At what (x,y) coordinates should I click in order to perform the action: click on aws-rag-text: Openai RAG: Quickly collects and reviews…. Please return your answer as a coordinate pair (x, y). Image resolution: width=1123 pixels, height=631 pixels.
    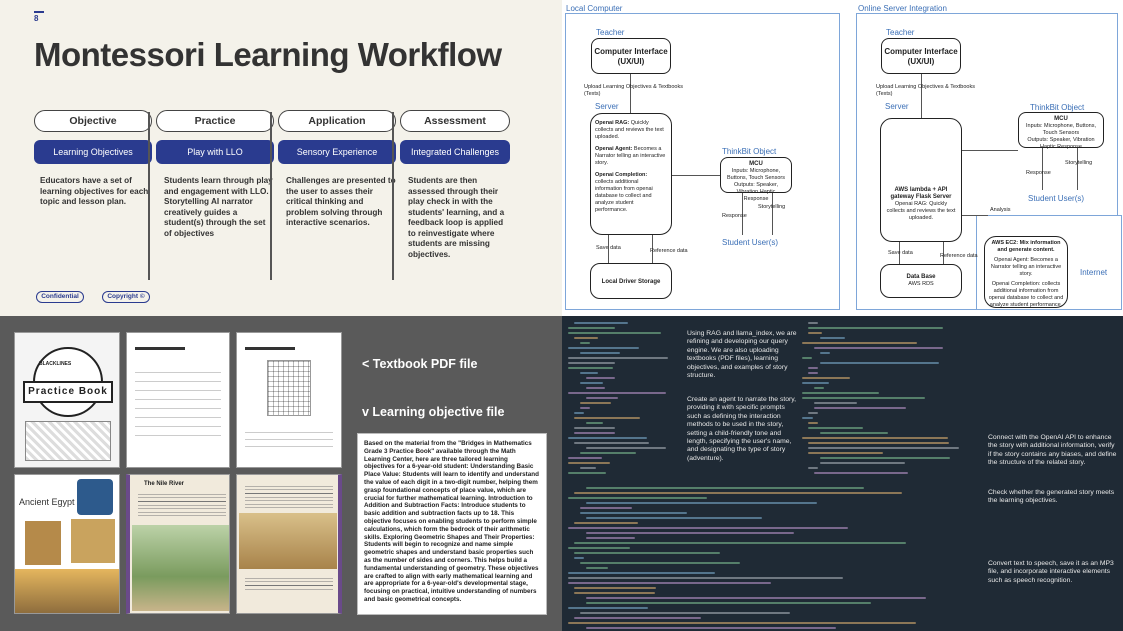
    Looking at the image, I should click on (921, 211).